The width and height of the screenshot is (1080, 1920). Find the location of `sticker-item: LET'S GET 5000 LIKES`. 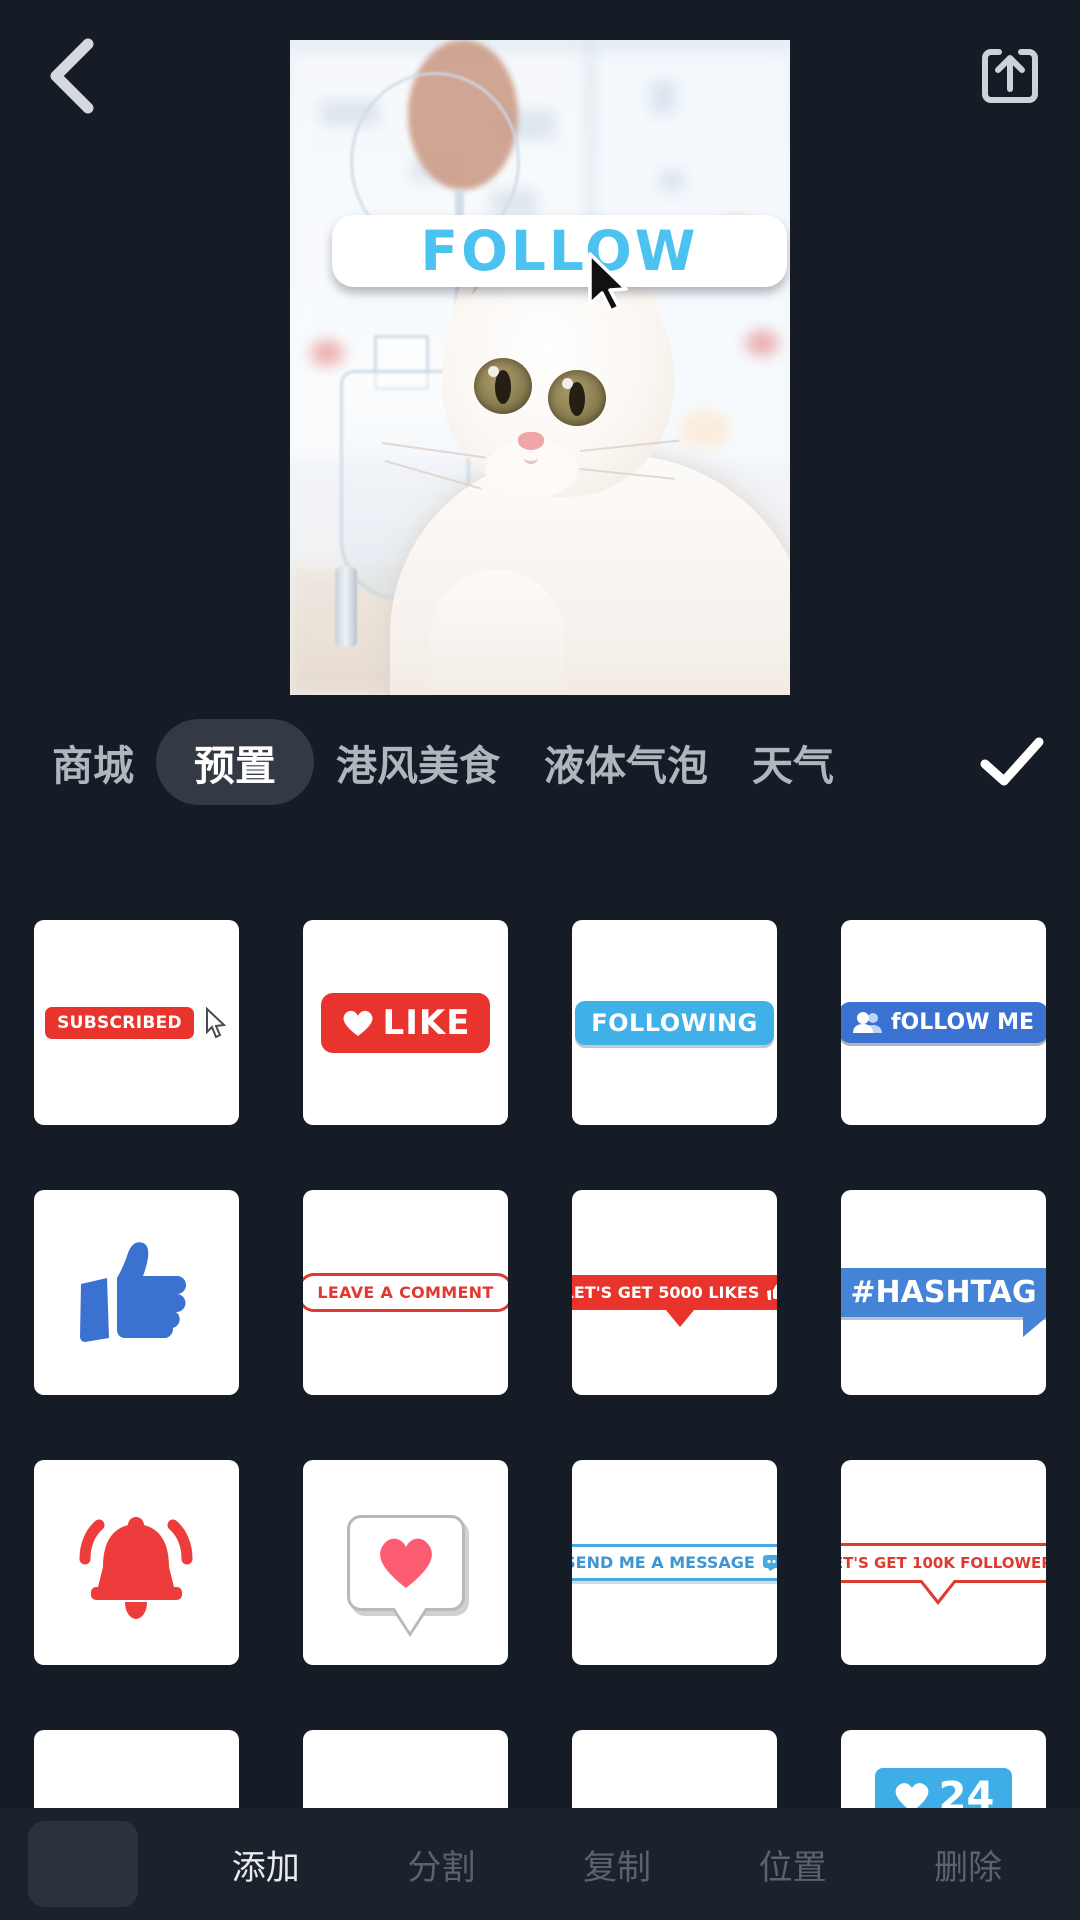

sticker-item: LET'S GET 5000 LIKES is located at coordinates (674, 1292).